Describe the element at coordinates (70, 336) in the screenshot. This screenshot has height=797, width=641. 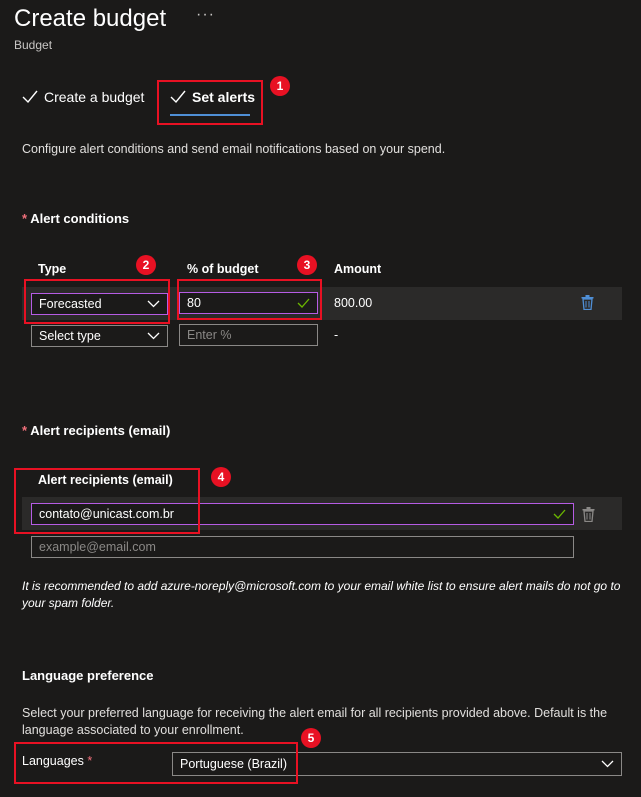
I see `type-placeholder: Select type` at that location.